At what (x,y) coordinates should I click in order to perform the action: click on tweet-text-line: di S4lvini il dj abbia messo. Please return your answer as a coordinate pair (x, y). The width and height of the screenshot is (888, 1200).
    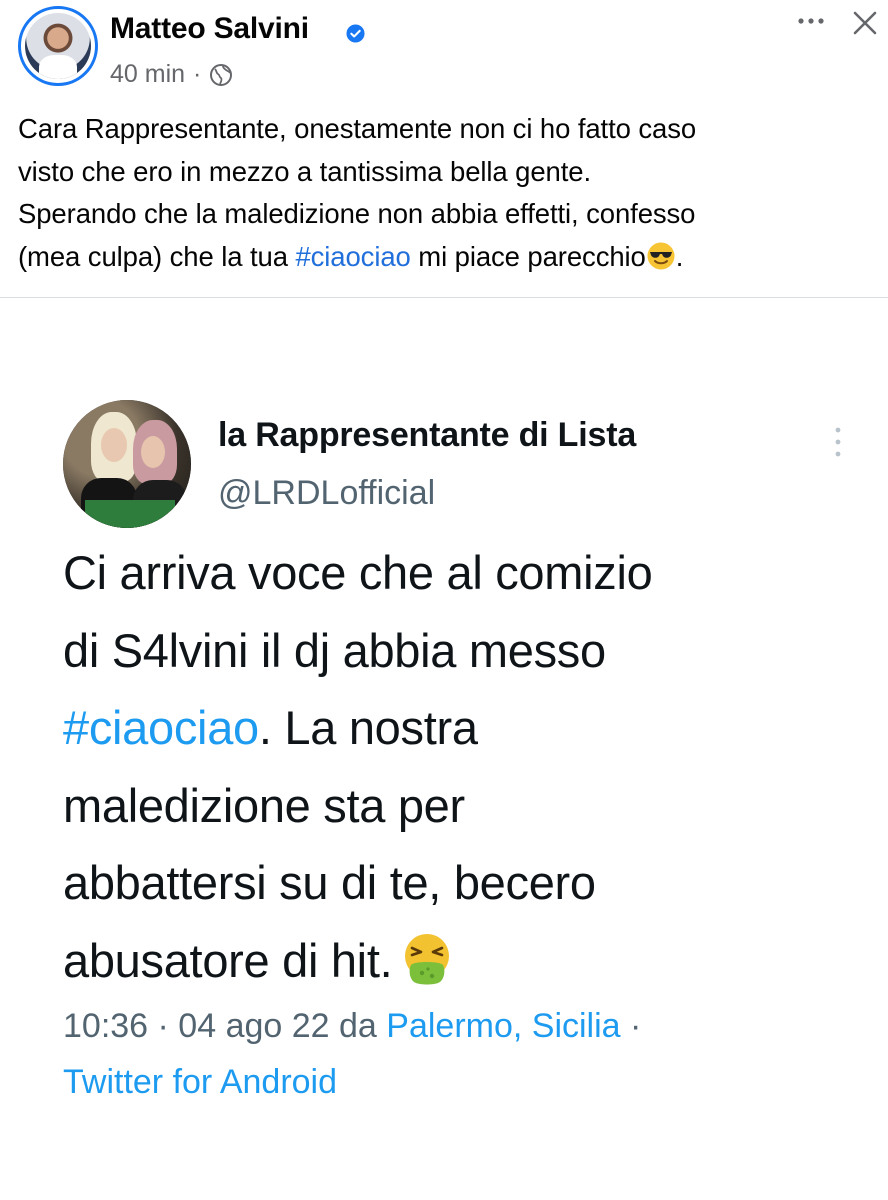
    Looking at the image, I should click on (334, 650).